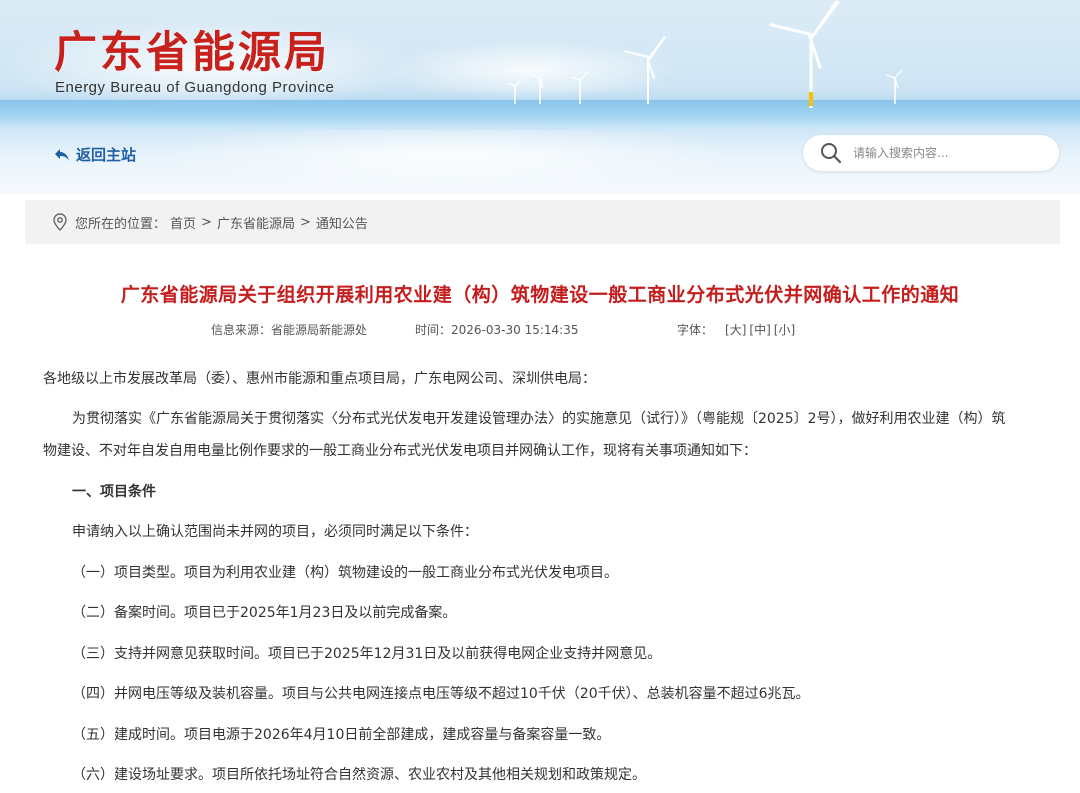 The height and width of the screenshot is (793, 1080). I want to click on font-size-medium: [中], so click(759, 330).